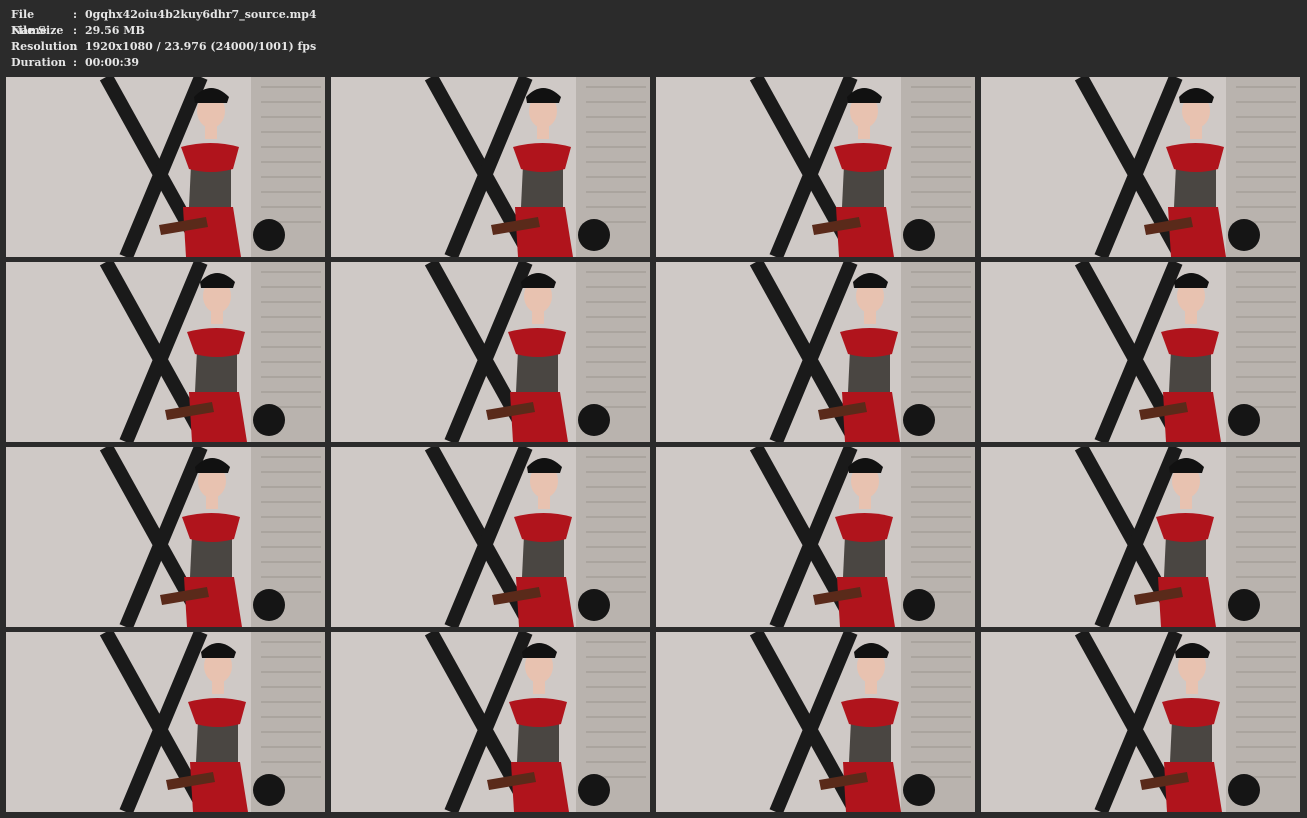 The height and width of the screenshot is (818, 1307). Describe the element at coordinates (44, 46) in the screenshot. I see `resolution-label: Resolution` at that location.